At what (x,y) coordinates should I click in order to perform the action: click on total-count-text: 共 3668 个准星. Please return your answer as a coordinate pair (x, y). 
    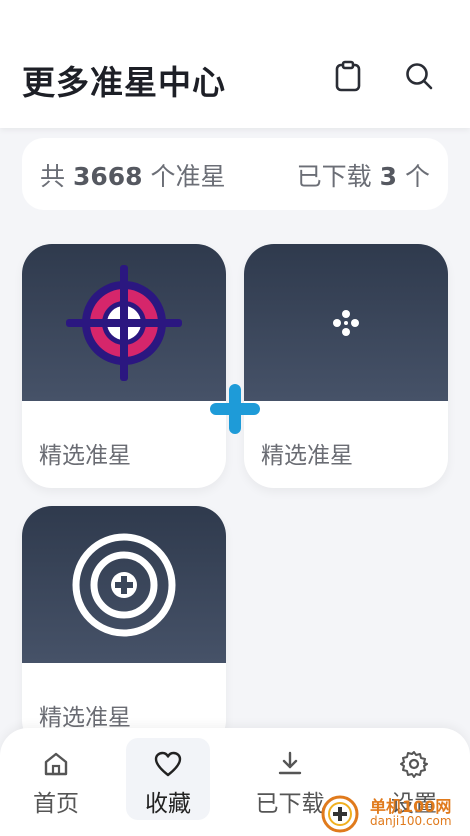
    Looking at the image, I should click on (133, 176).